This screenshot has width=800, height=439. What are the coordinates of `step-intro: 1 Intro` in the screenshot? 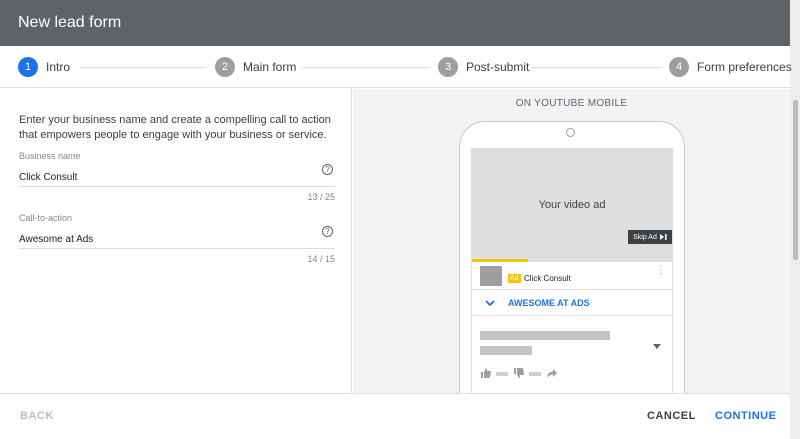 It's located at (44, 67).